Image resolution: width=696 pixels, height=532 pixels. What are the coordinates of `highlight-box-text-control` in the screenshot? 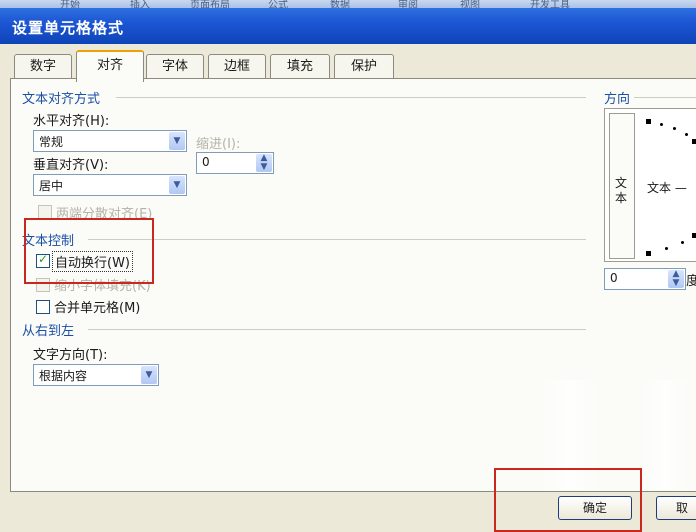 It's located at (89, 251).